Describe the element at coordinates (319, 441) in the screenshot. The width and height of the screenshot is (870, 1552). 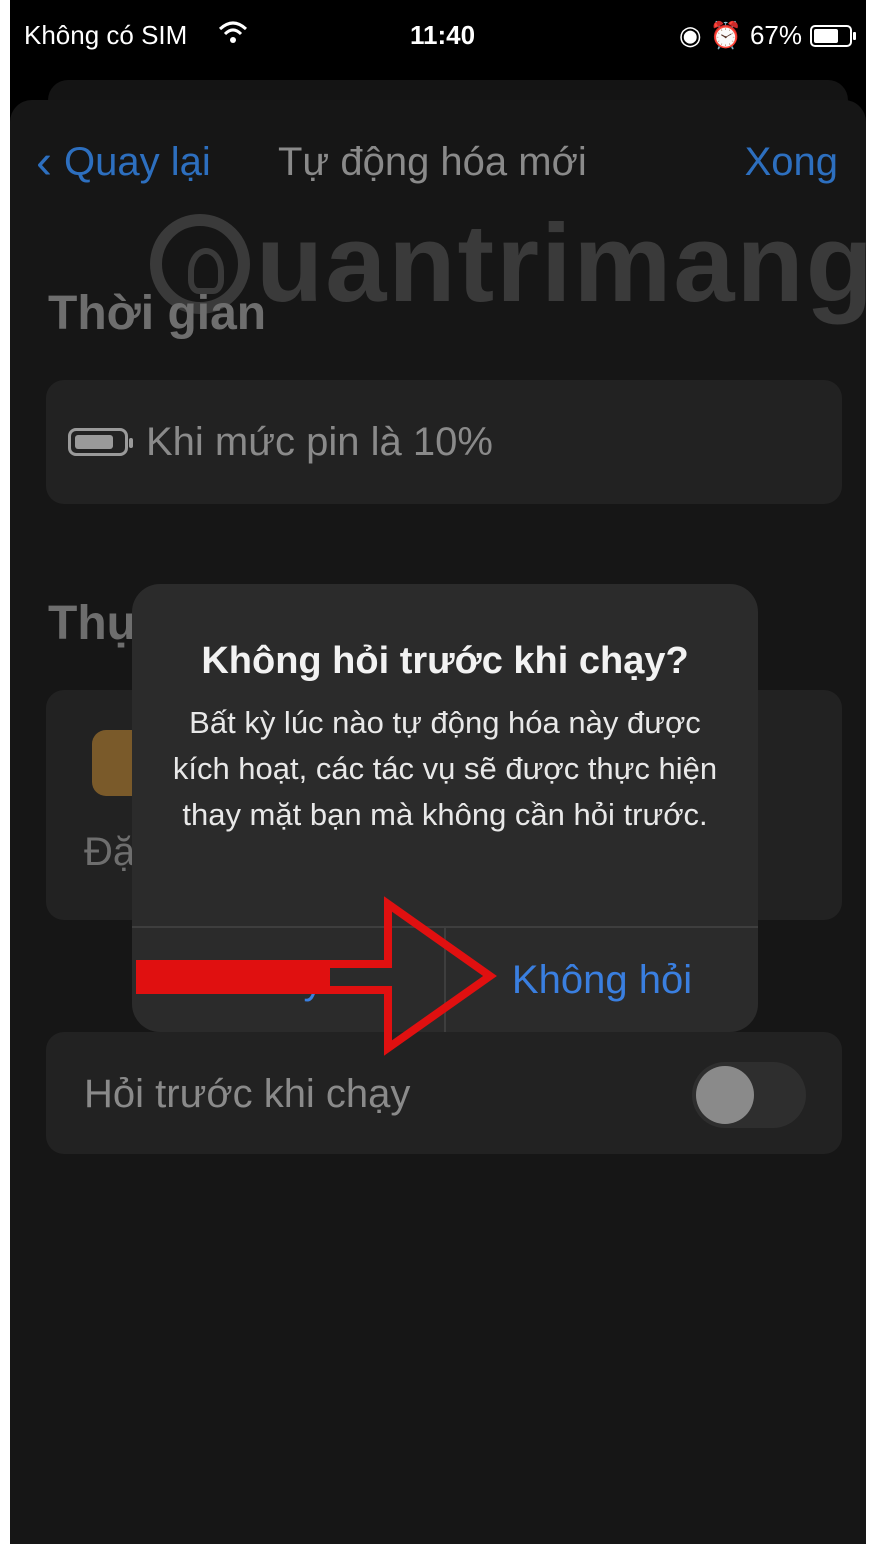
I see `trigger-text: Khi mức pin là 10%` at that location.